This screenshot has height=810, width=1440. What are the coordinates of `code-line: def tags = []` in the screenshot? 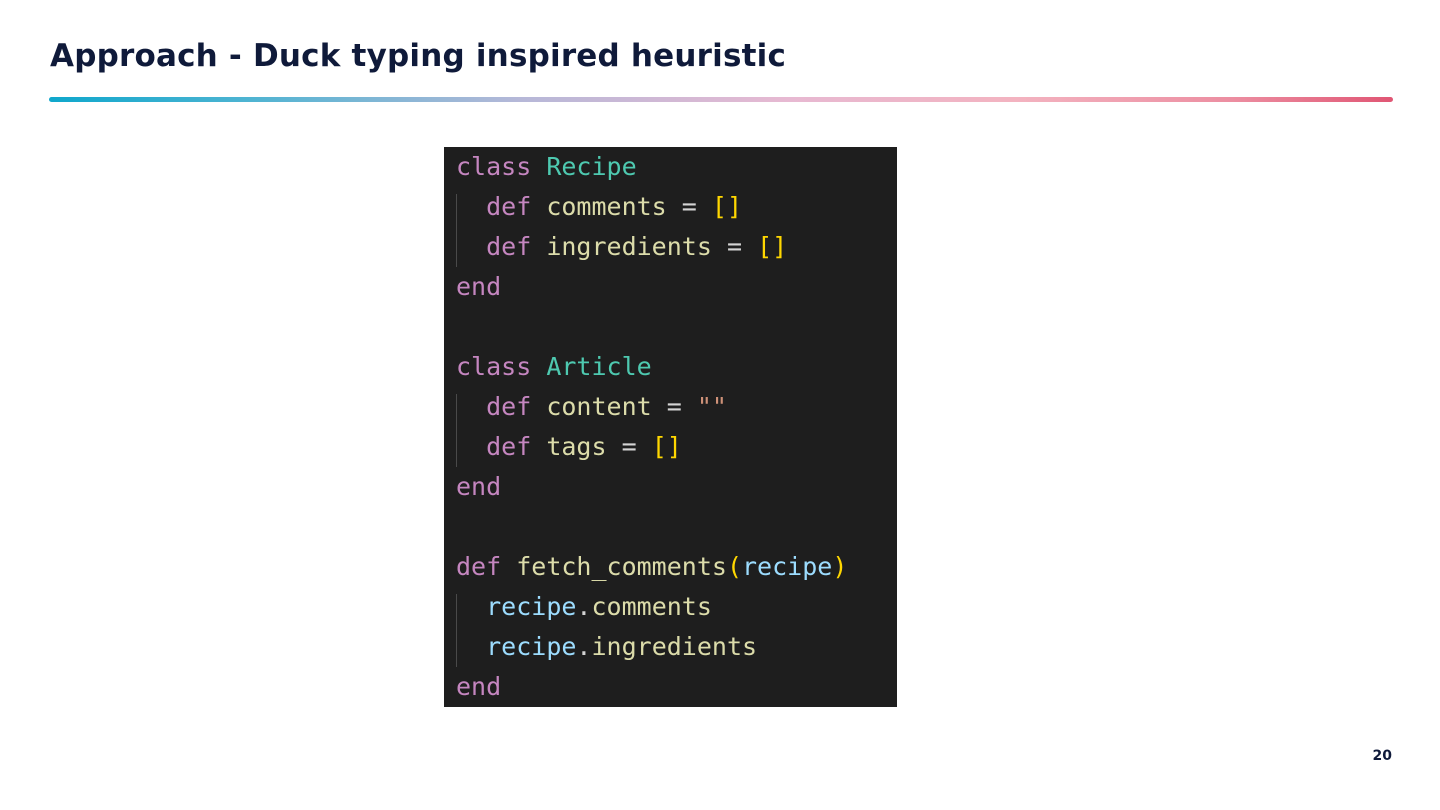 It's located at (569, 447).